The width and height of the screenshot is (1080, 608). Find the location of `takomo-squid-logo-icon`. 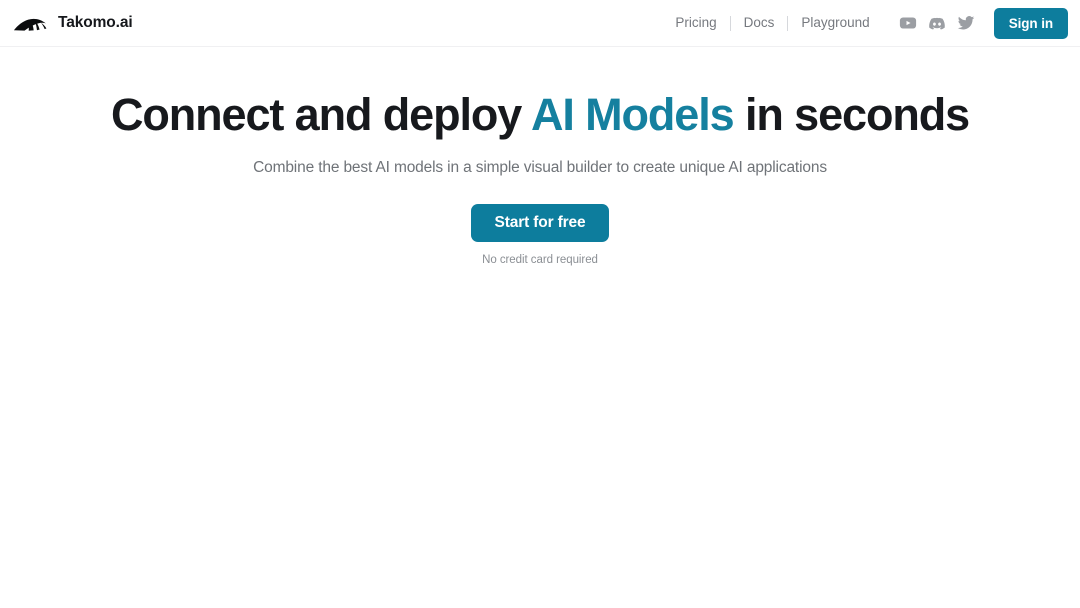

takomo-squid-logo-icon is located at coordinates (31, 23).